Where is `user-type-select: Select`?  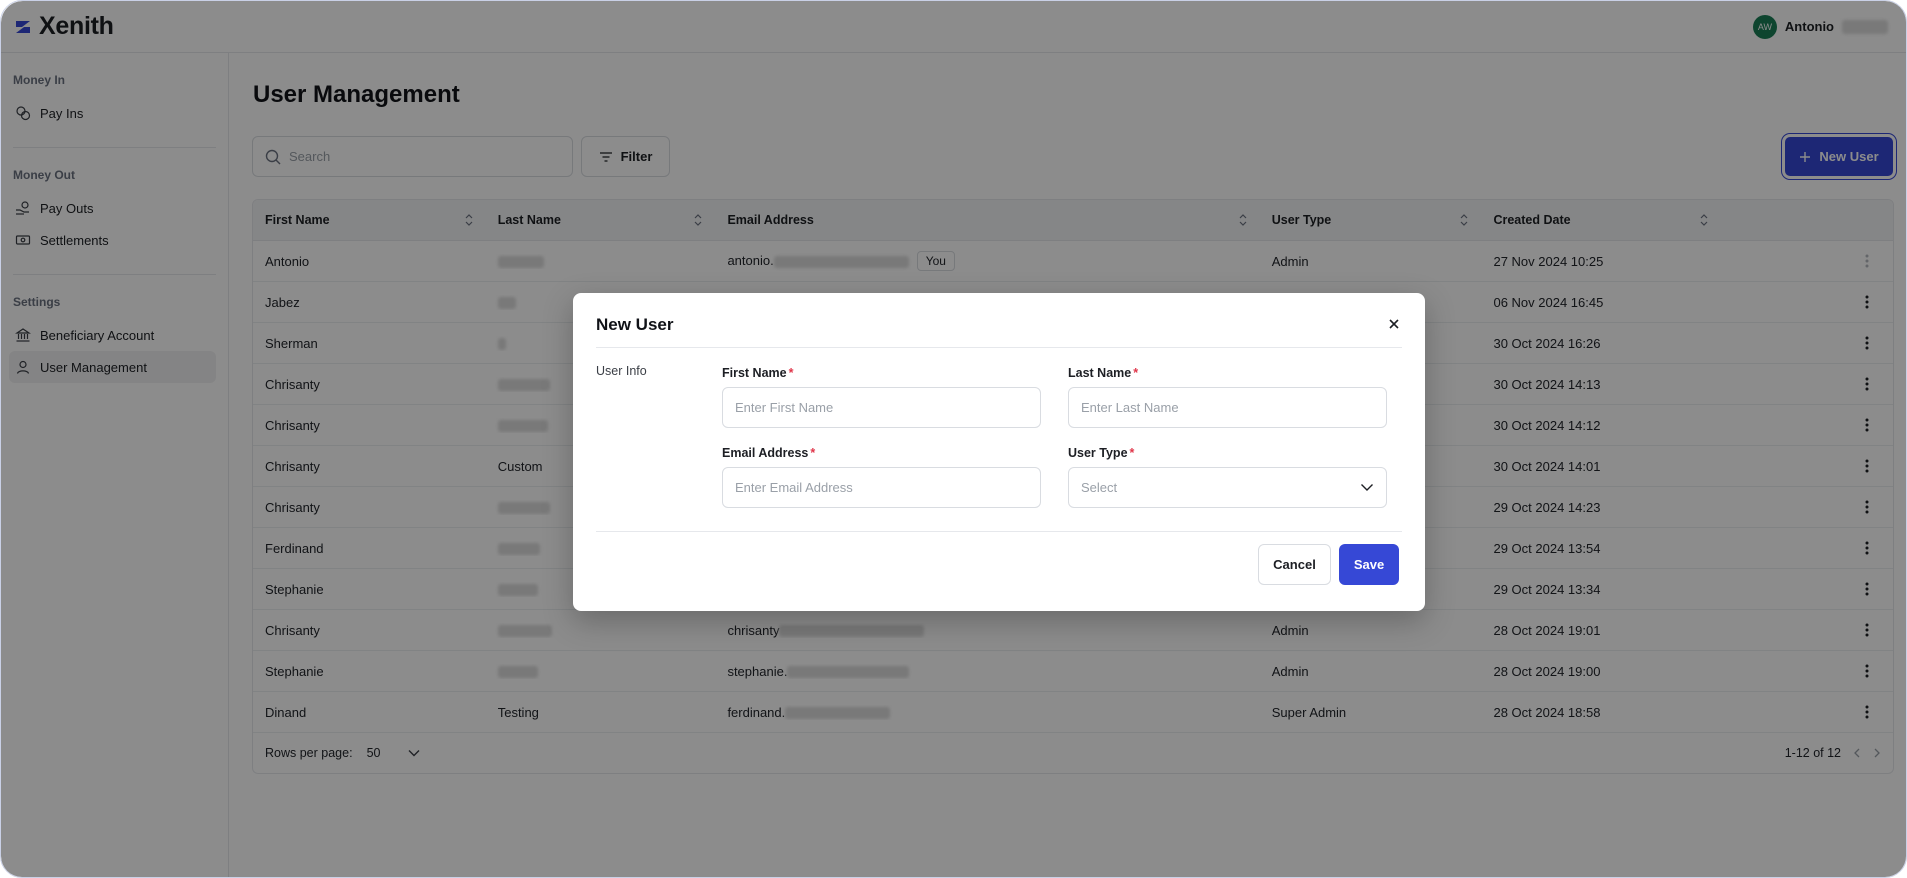 user-type-select: Select is located at coordinates (1227, 487).